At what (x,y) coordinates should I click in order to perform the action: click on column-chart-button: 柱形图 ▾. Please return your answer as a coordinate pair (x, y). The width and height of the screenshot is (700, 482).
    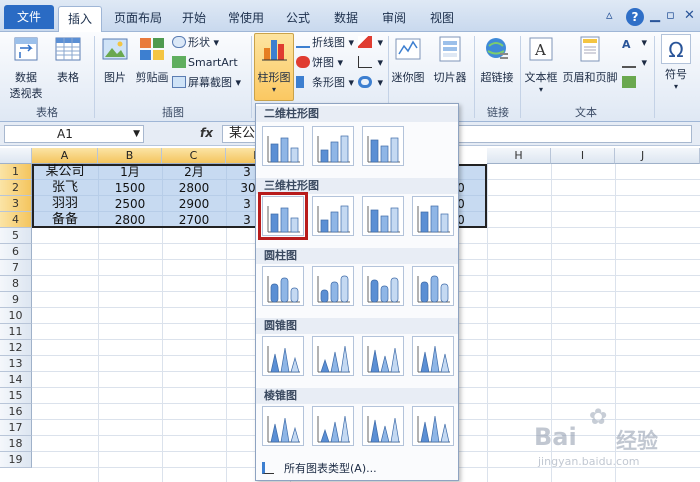
    Looking at the image, I should click on (274, 67).